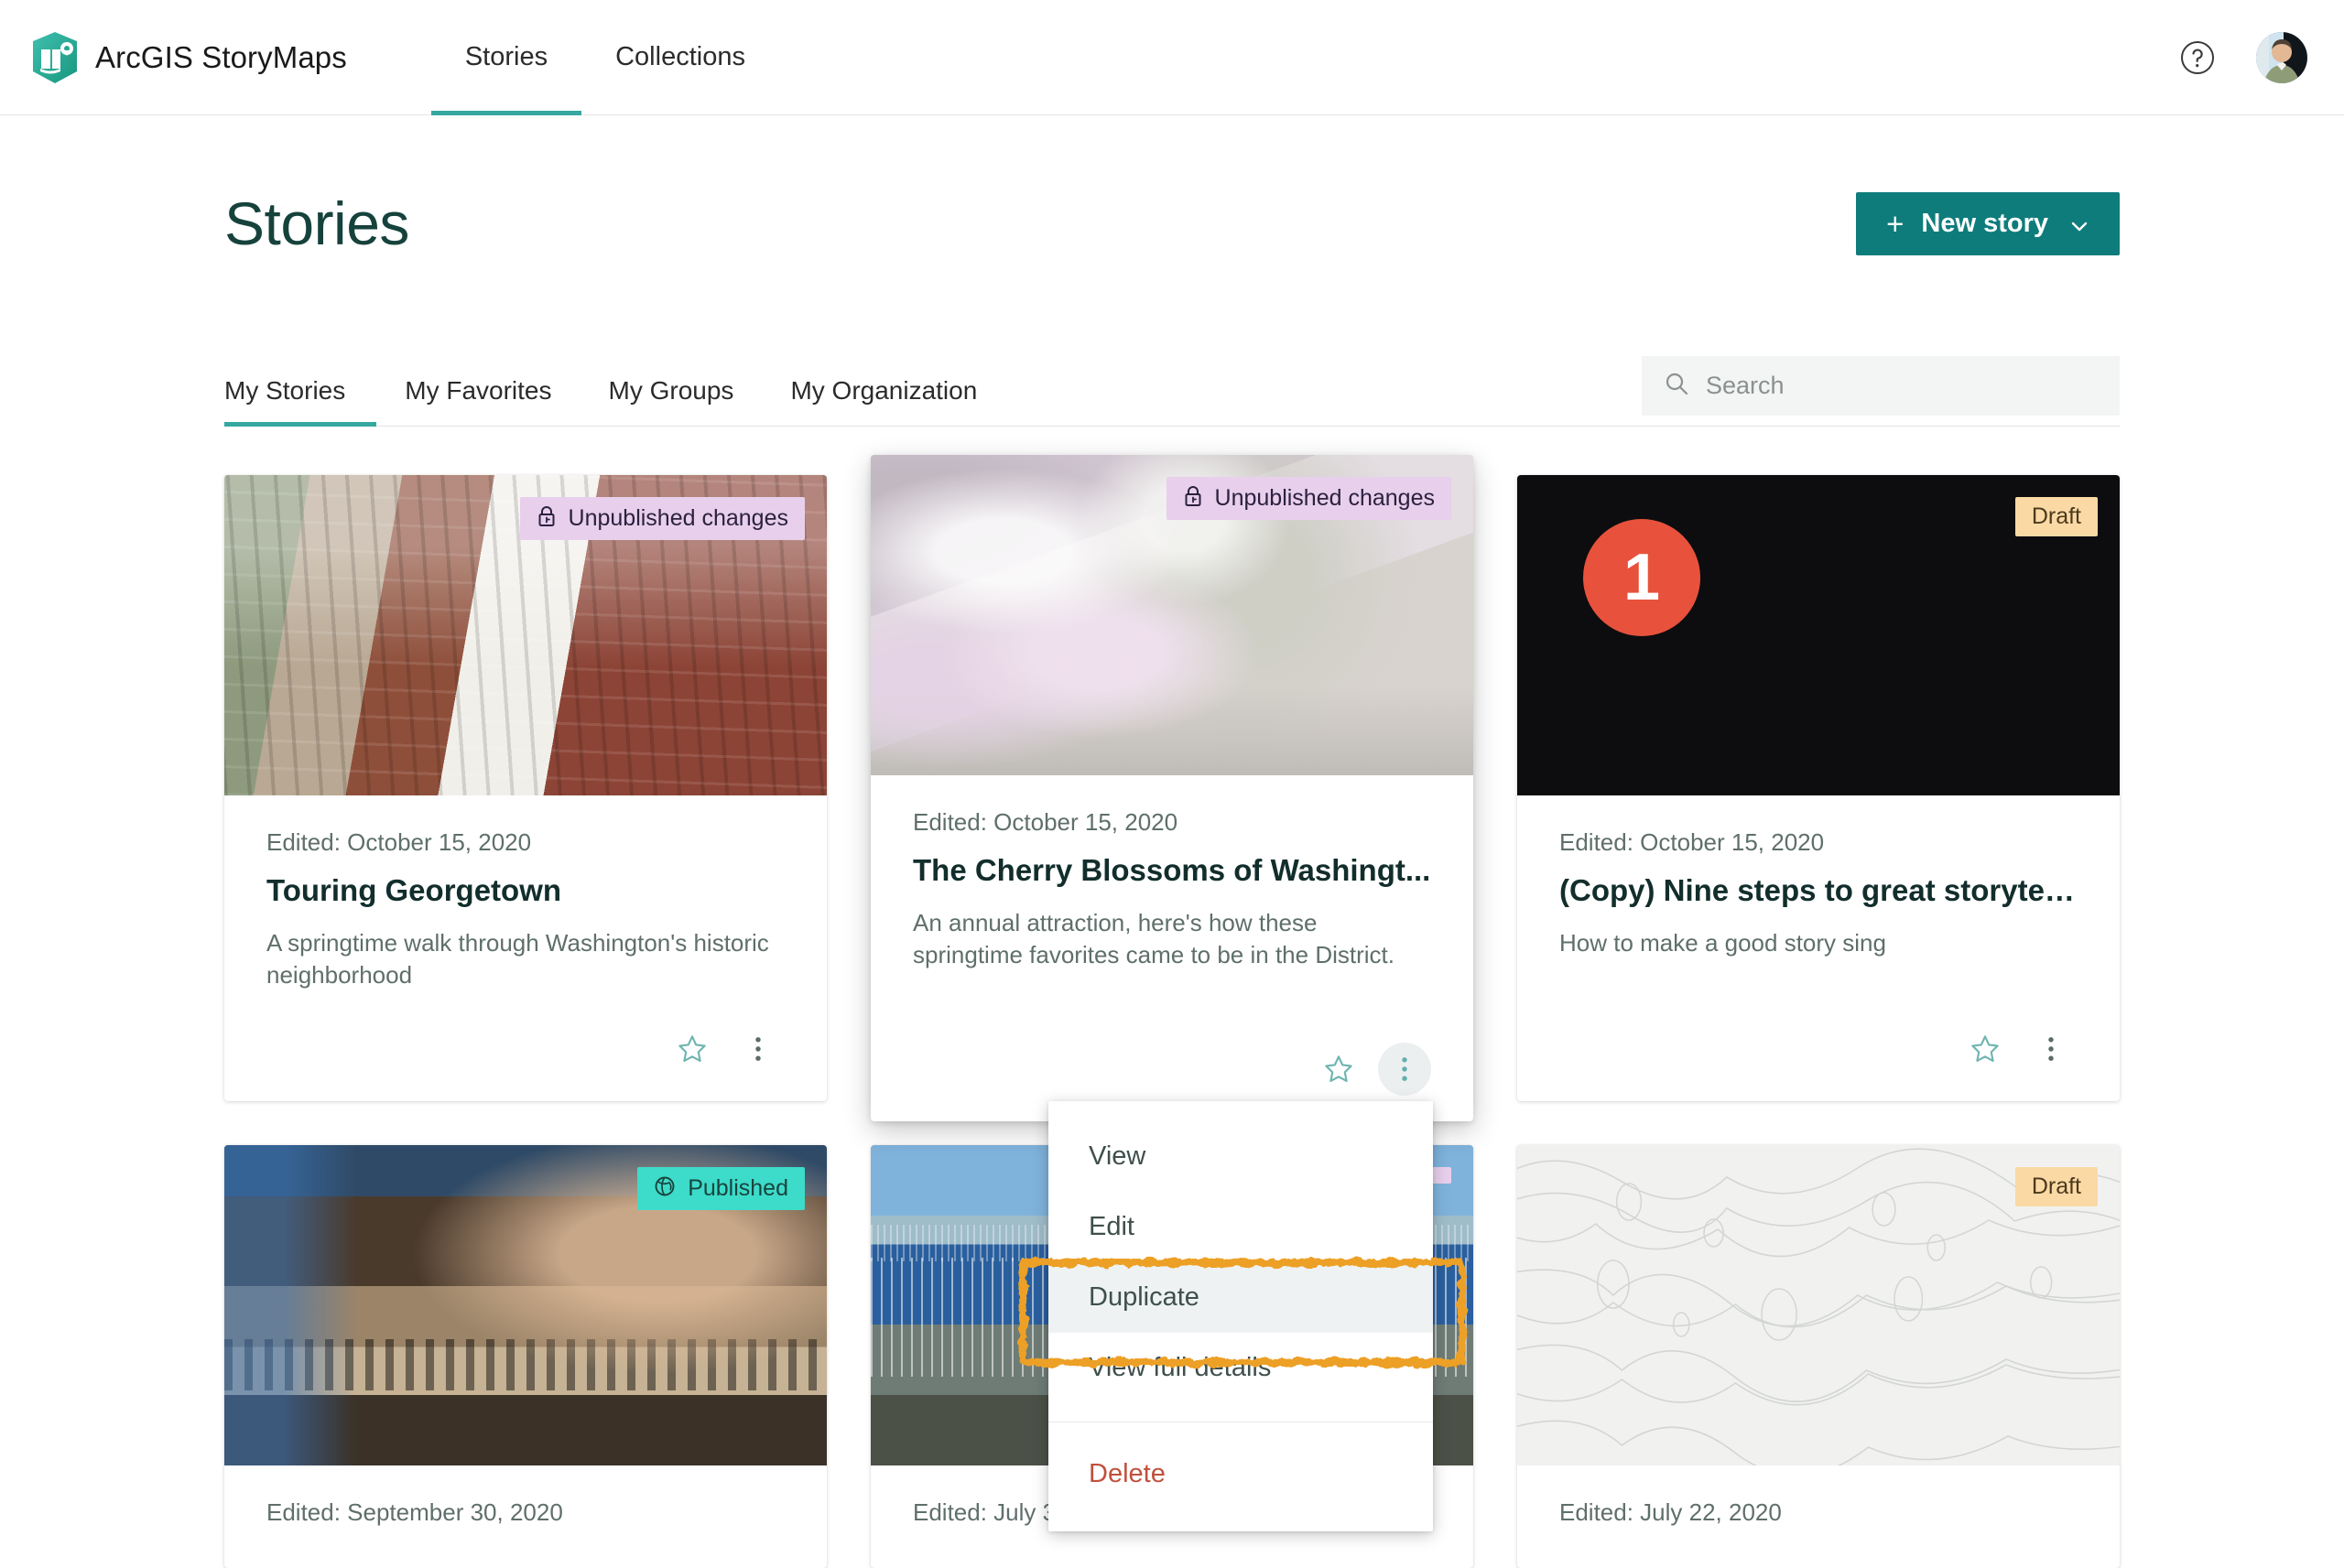  I want to click on status-badge: Published, so click(721, 1189).